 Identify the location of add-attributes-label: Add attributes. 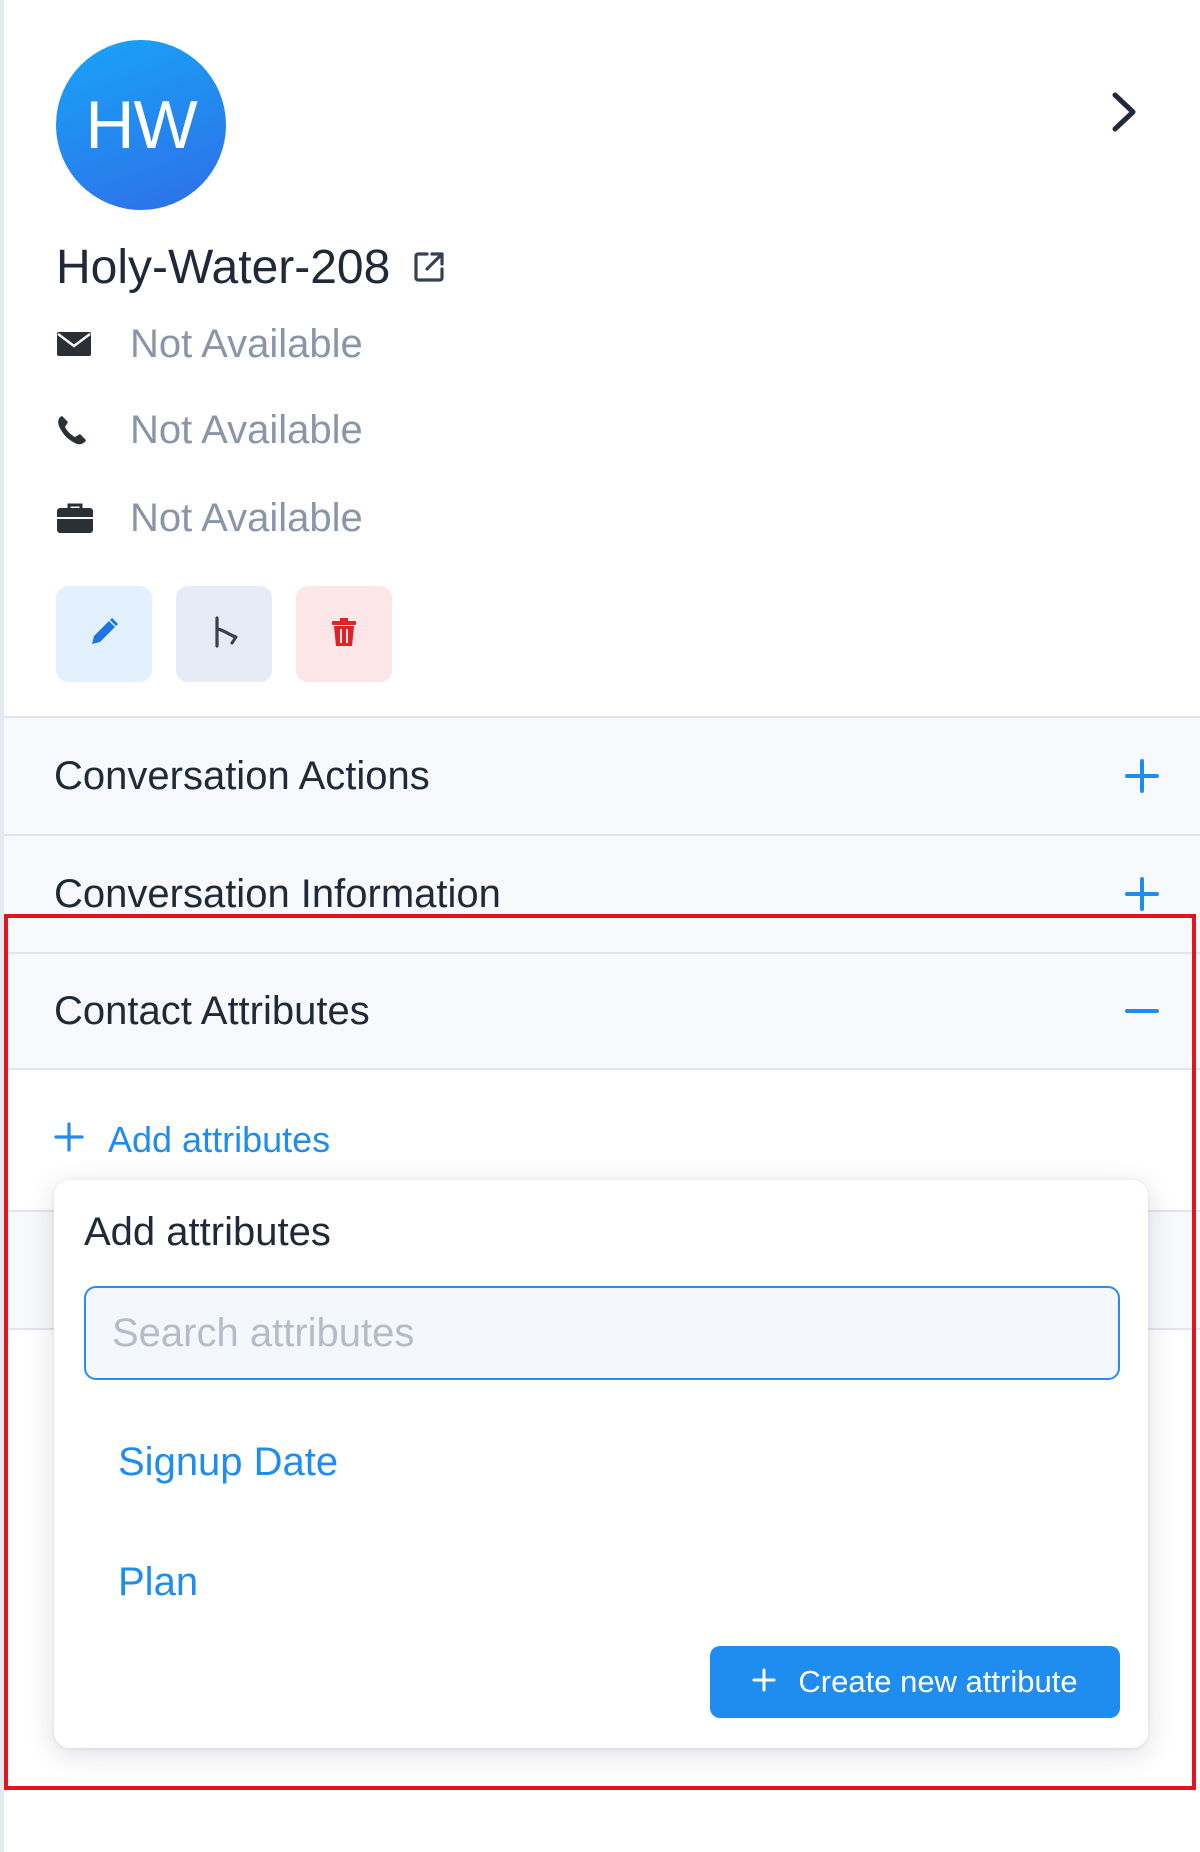
(219, 1139).